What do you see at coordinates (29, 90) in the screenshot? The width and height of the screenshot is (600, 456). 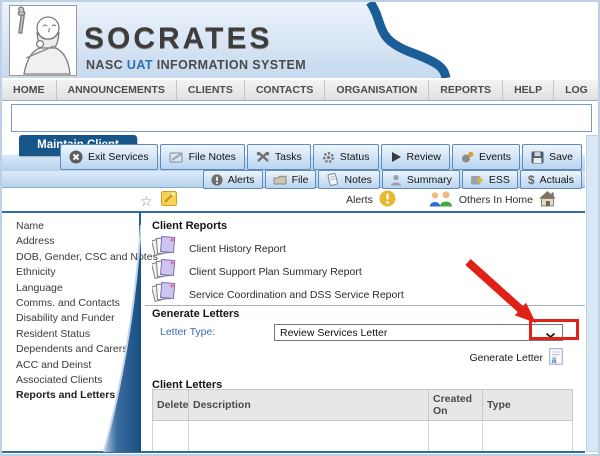 I see `nav-item-home: HOME` at bounding box center [29, 90].